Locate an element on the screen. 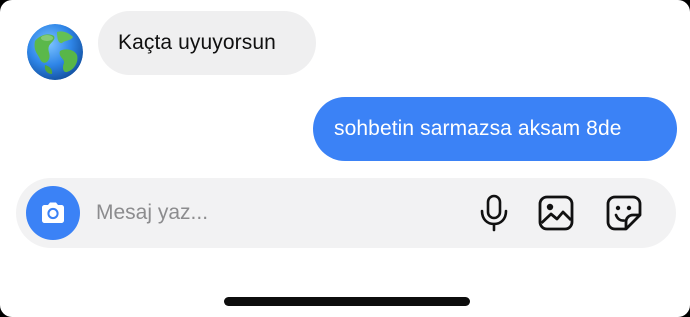  globe-avatar-icon is located at coordinates (55, 52).